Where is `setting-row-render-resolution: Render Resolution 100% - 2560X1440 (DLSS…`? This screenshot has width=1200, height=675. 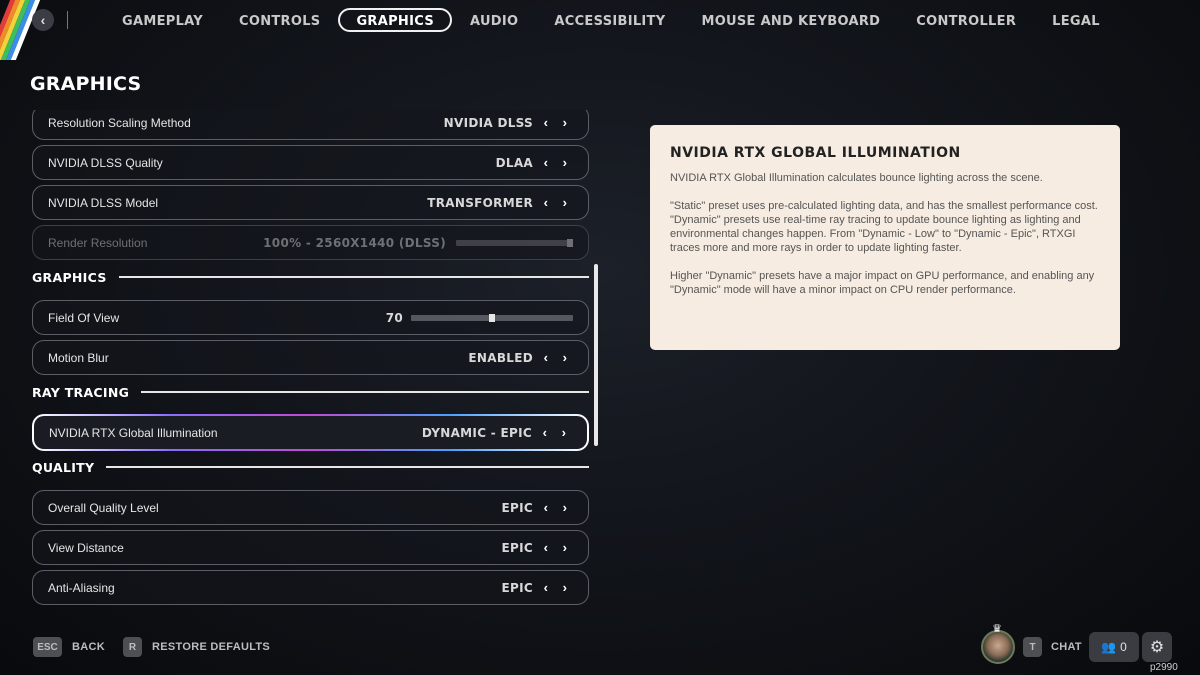
setting-row-render-resolution: Render Resolution 100% - 2560X1440 (DLSS… is located at coordinates (310, 242).